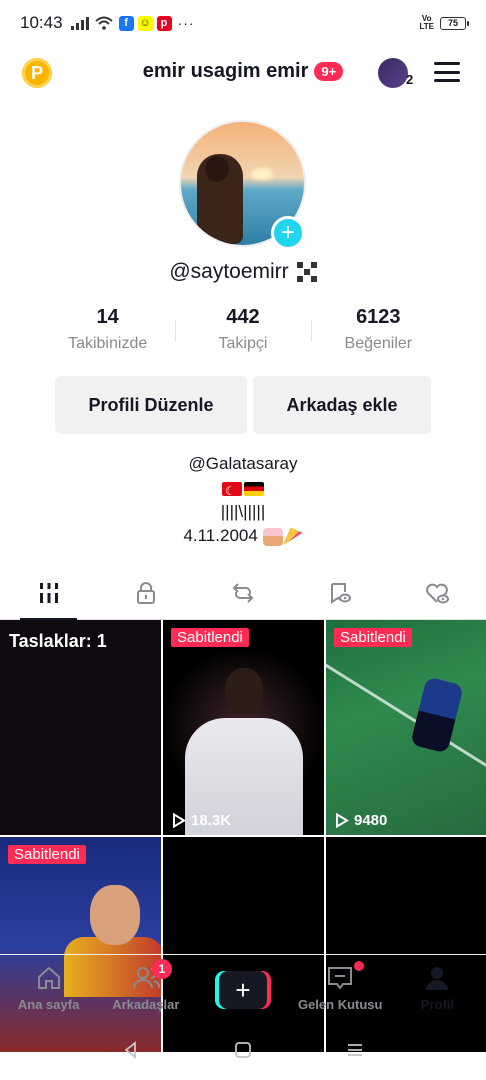  What do you see at coordinates (58, 641) in the screenshot?
I see `drafts-label: Taslaklar: 1` at bounding box center [58, 641].